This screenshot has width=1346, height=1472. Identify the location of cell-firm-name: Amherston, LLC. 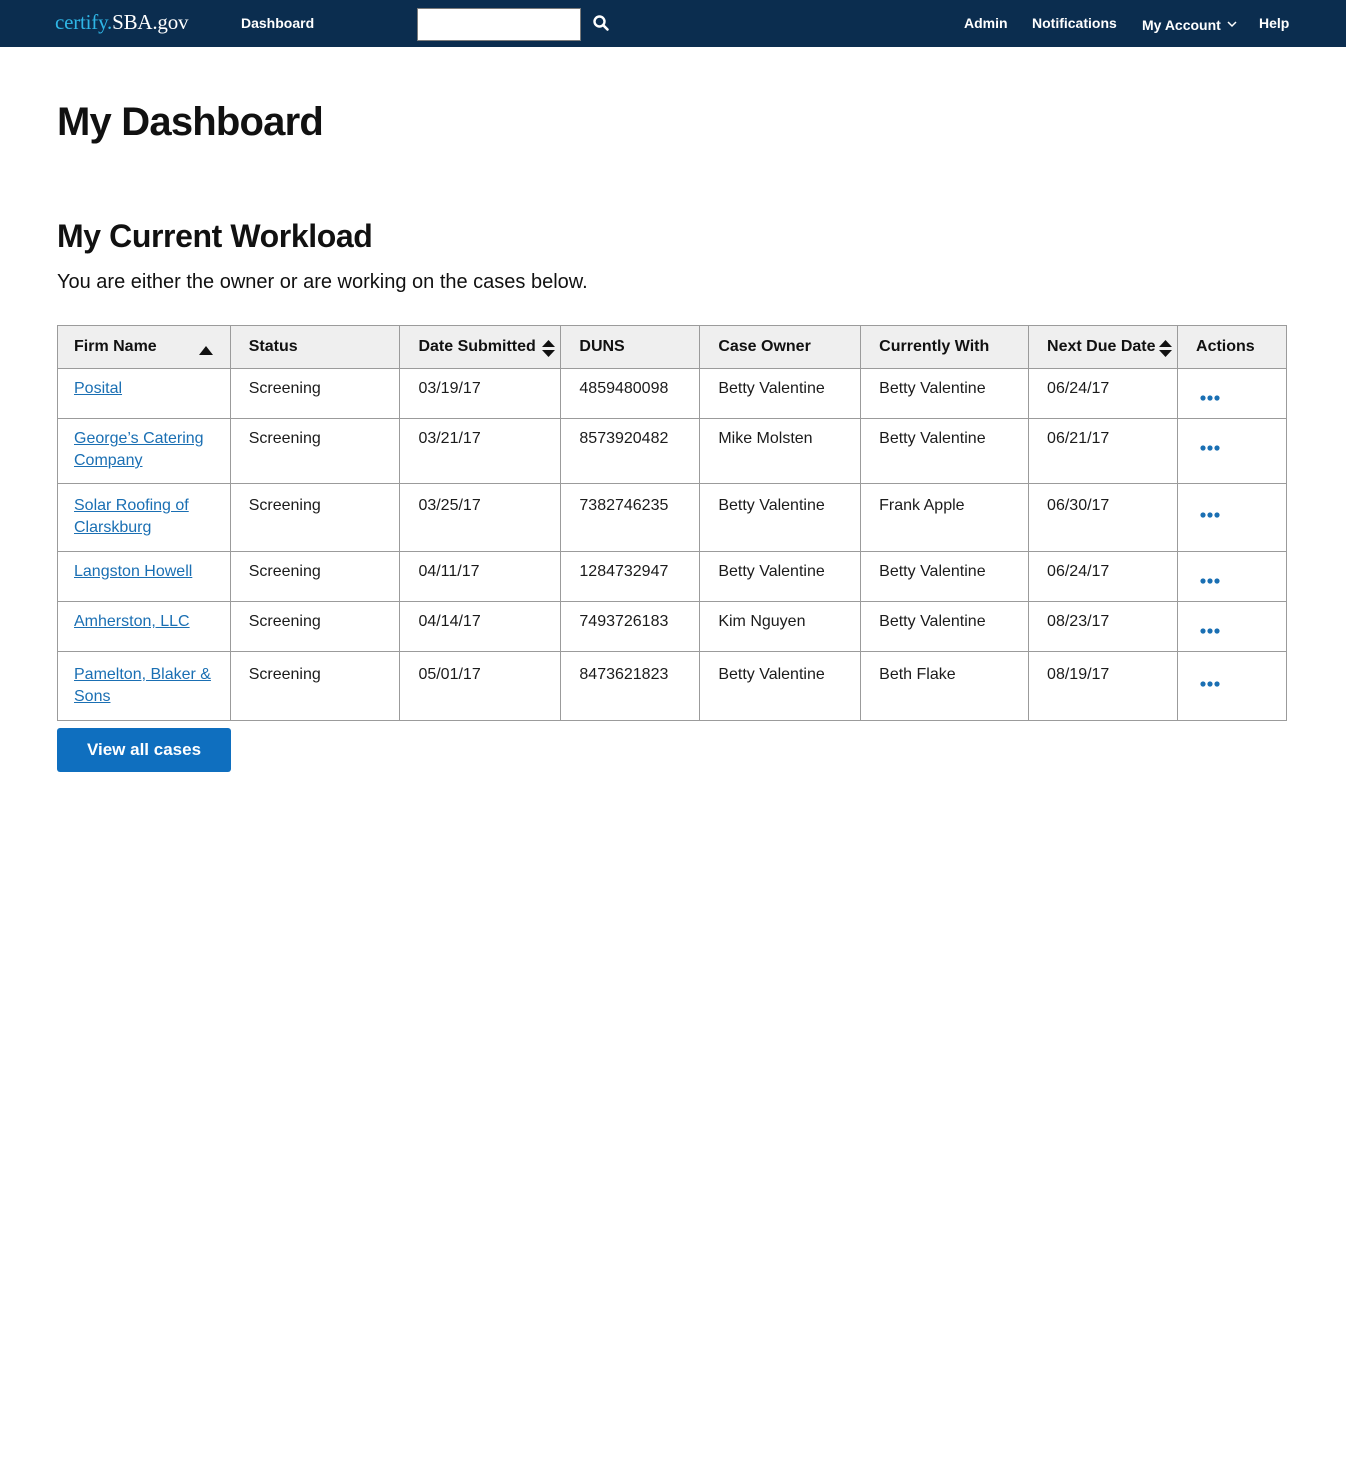
(144, 626).